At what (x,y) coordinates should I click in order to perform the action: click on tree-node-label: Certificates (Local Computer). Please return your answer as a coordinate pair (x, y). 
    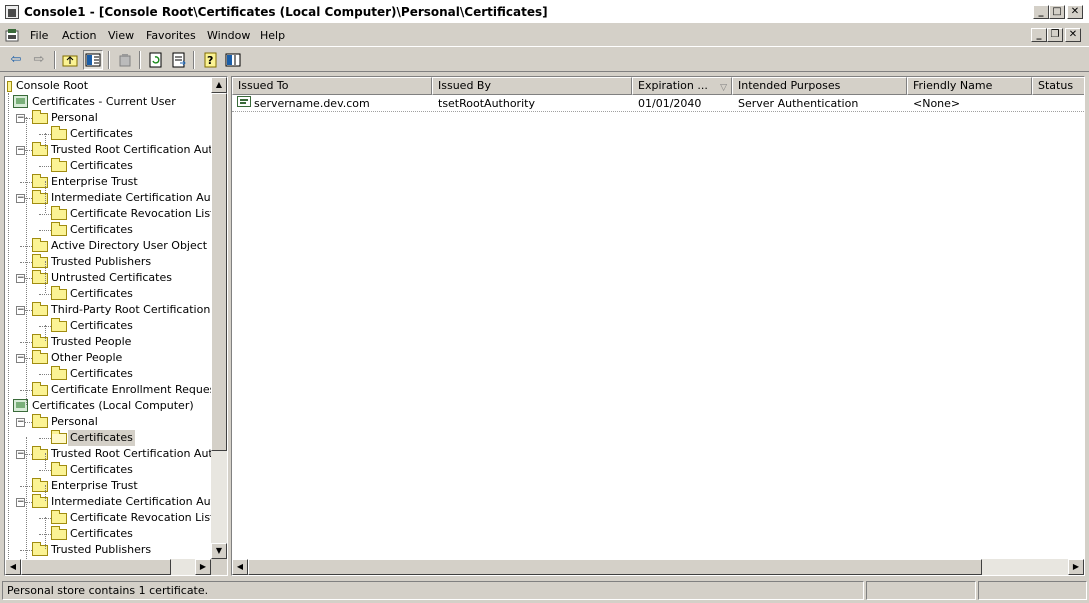
    Looking at the image, I should click on (113, 405).